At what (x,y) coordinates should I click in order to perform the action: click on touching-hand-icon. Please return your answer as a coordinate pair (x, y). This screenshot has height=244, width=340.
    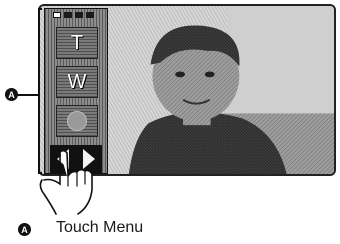
    Looking at the image, I should click on (66, 182).